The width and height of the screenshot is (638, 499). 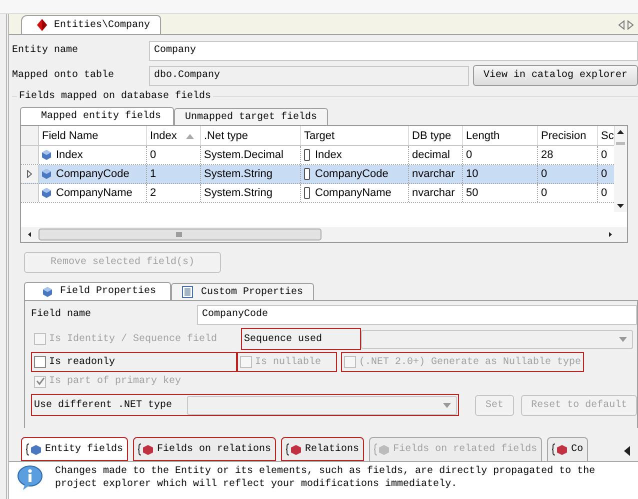 I want to click on tab: Field Properties, so click(x=98, y=291).